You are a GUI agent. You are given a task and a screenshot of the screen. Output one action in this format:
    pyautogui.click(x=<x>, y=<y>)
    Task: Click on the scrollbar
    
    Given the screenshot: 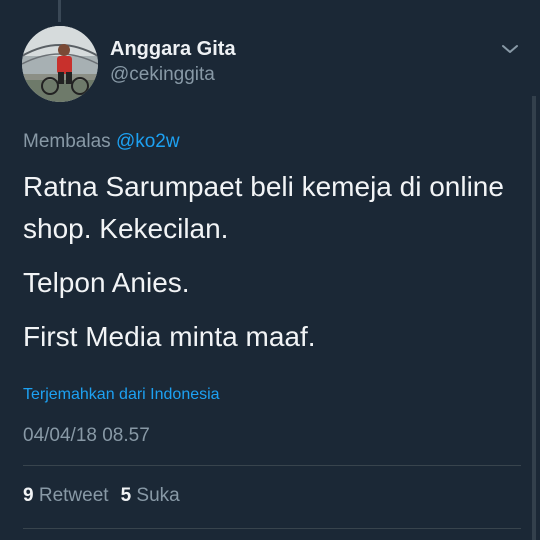 What is the action you would take?
    pyautogui.click(x=534, y=318)
    